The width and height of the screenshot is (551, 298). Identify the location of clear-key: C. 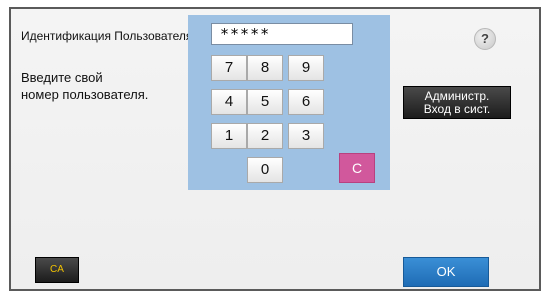
(357, 168).